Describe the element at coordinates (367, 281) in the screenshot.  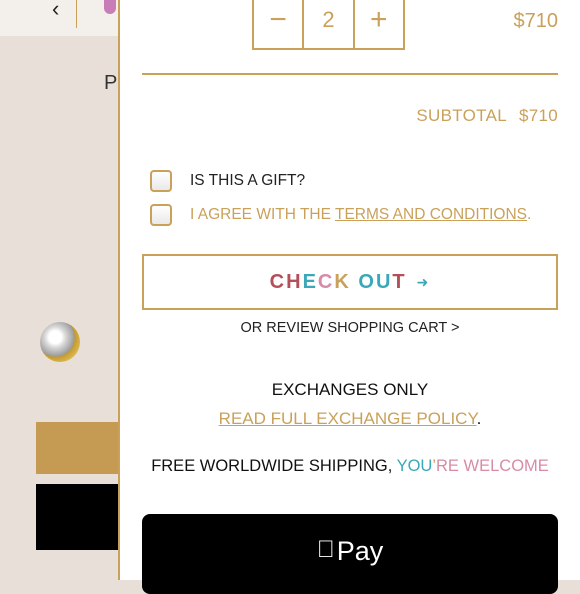
I see `checkout-letter: O` at that location.